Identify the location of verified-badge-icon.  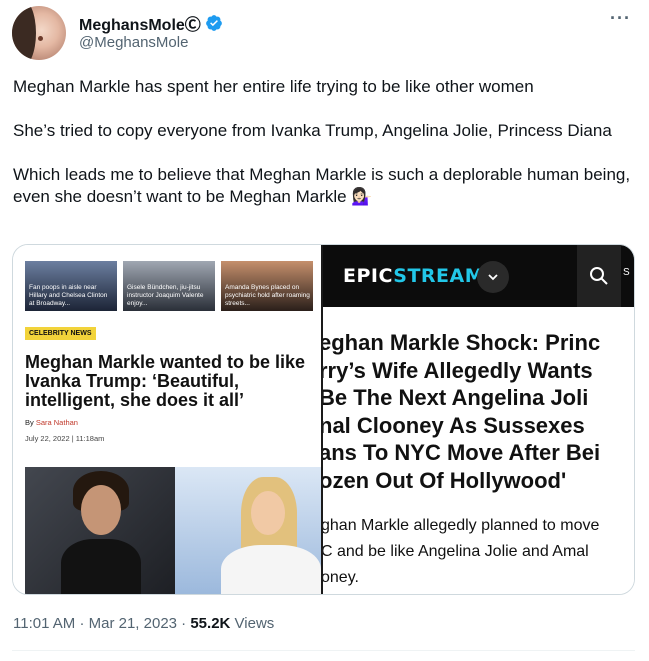
(213, 23).